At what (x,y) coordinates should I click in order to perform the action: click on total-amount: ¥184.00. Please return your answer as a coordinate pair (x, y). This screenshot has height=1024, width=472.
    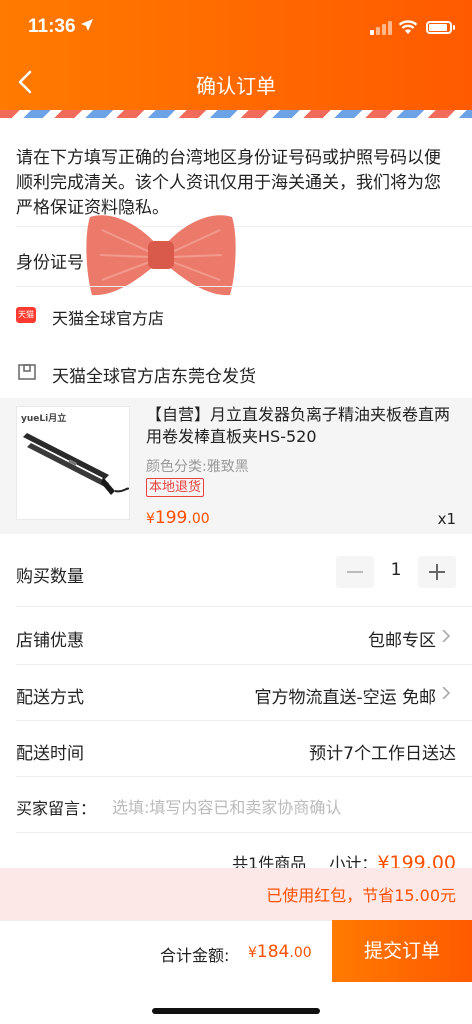
    Looking at the image, I should click on (280, 952).